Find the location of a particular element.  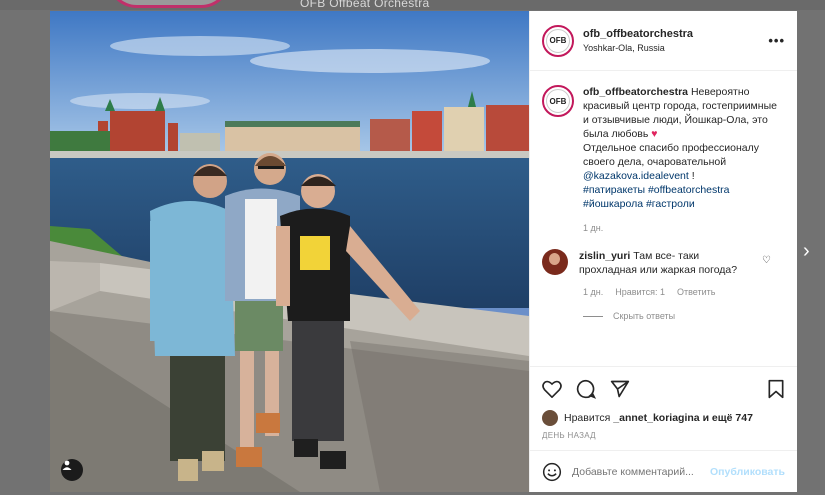

chevron-right-icon: › is located at coordinates (806, 251).